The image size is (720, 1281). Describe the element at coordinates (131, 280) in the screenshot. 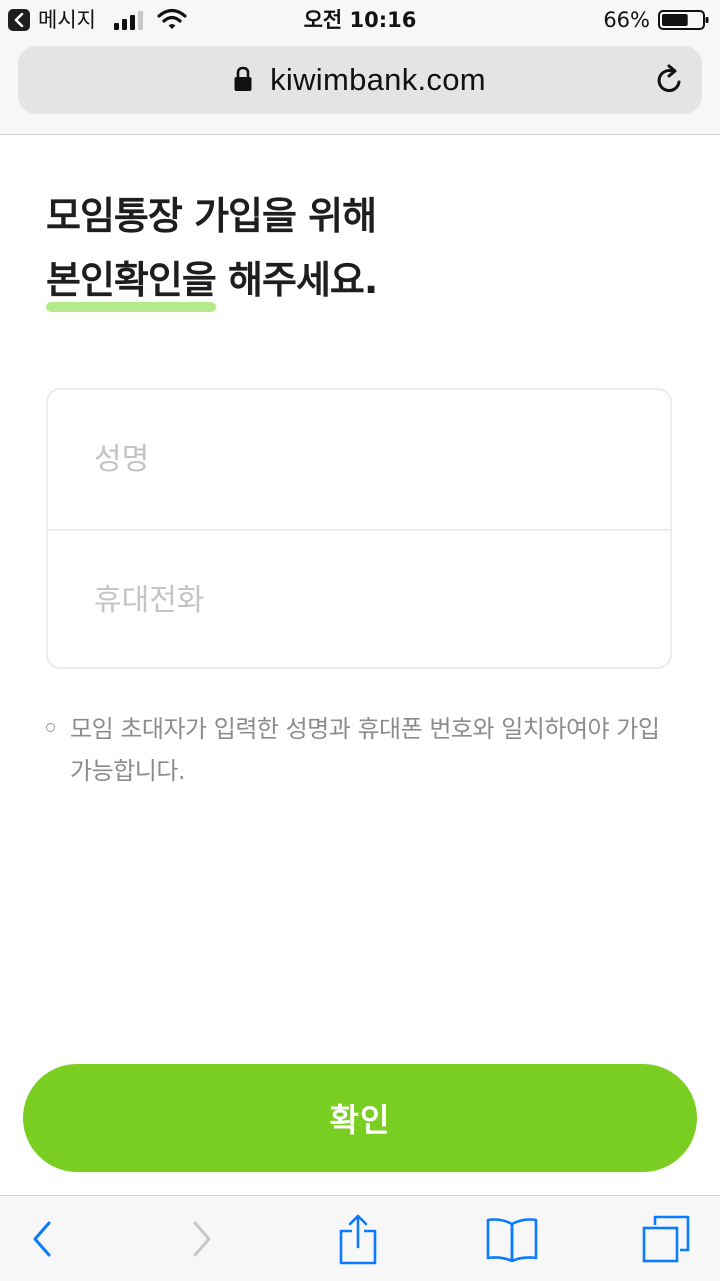

I see `highlighted-text: 본인확인을` at that location.